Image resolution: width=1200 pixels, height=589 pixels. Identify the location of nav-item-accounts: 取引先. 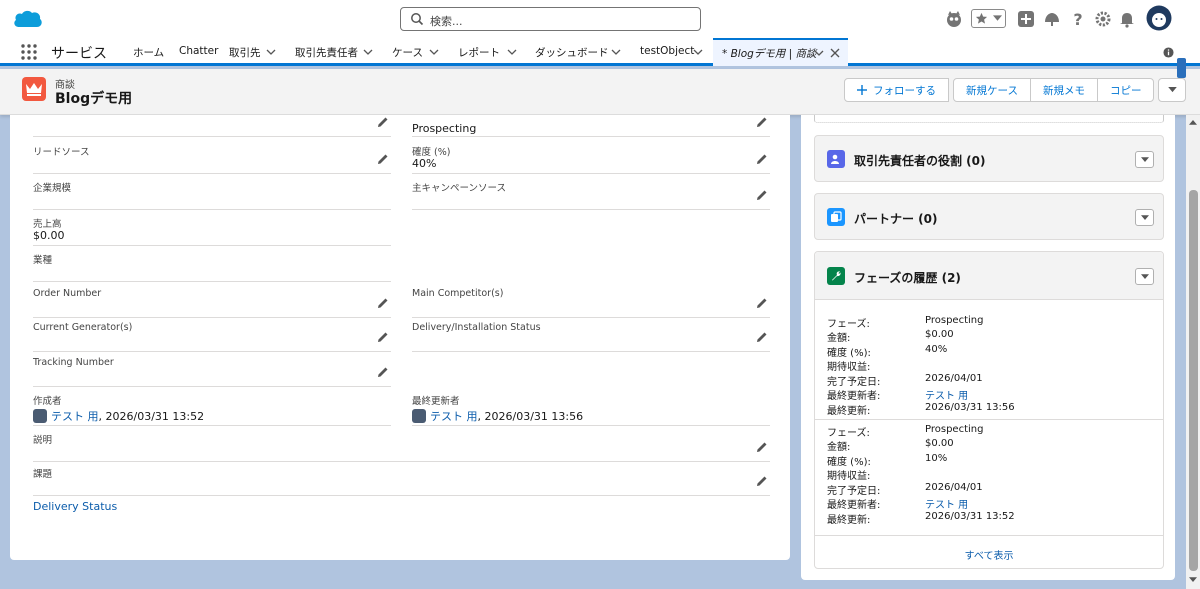
(245, 52).